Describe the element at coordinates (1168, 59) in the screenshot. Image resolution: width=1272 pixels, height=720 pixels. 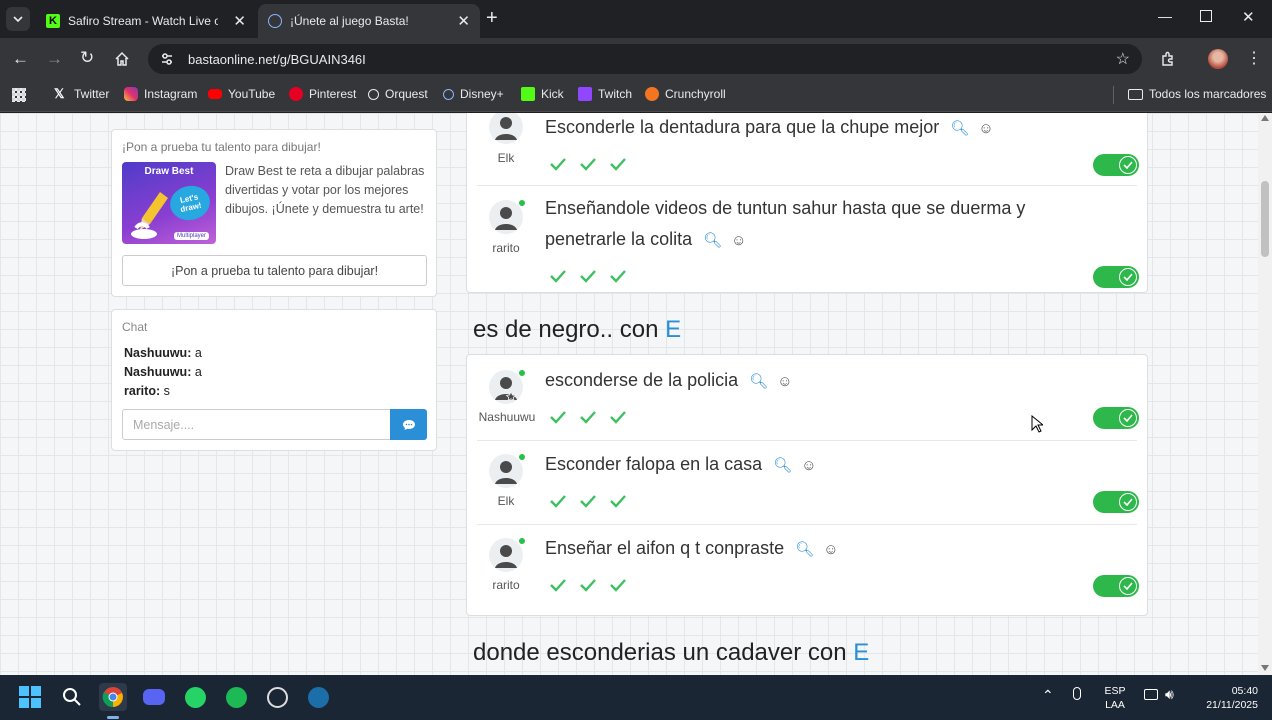
I see `extensions-icon` at that location.